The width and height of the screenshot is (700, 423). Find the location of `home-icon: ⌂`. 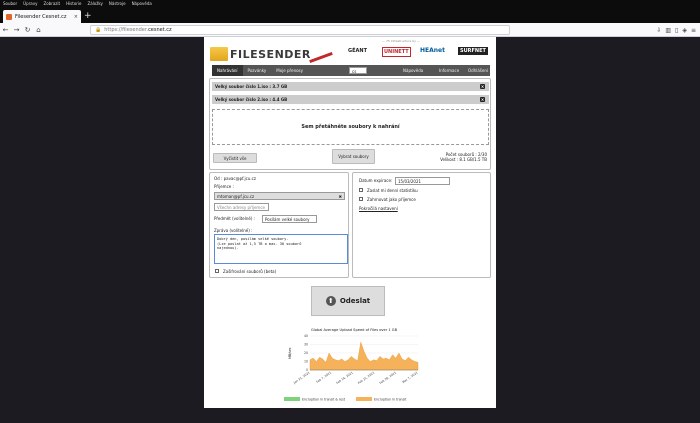

home-icon: ⌂ is located at coordinates (38, 30).